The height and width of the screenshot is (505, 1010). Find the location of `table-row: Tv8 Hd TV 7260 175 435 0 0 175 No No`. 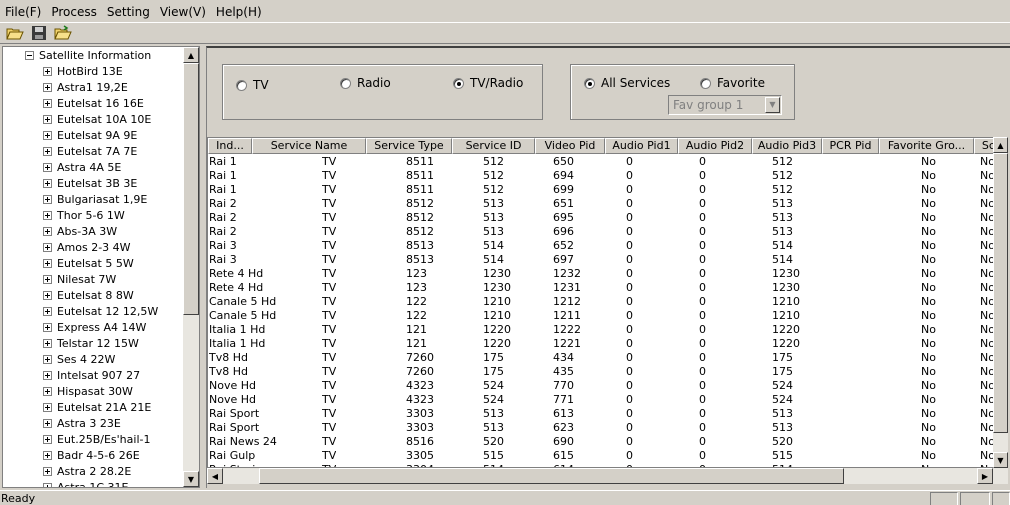

table-row: Tv8 Hd TV 7260 175 435 0 0 175 No No is located at coordinates (603, 372).